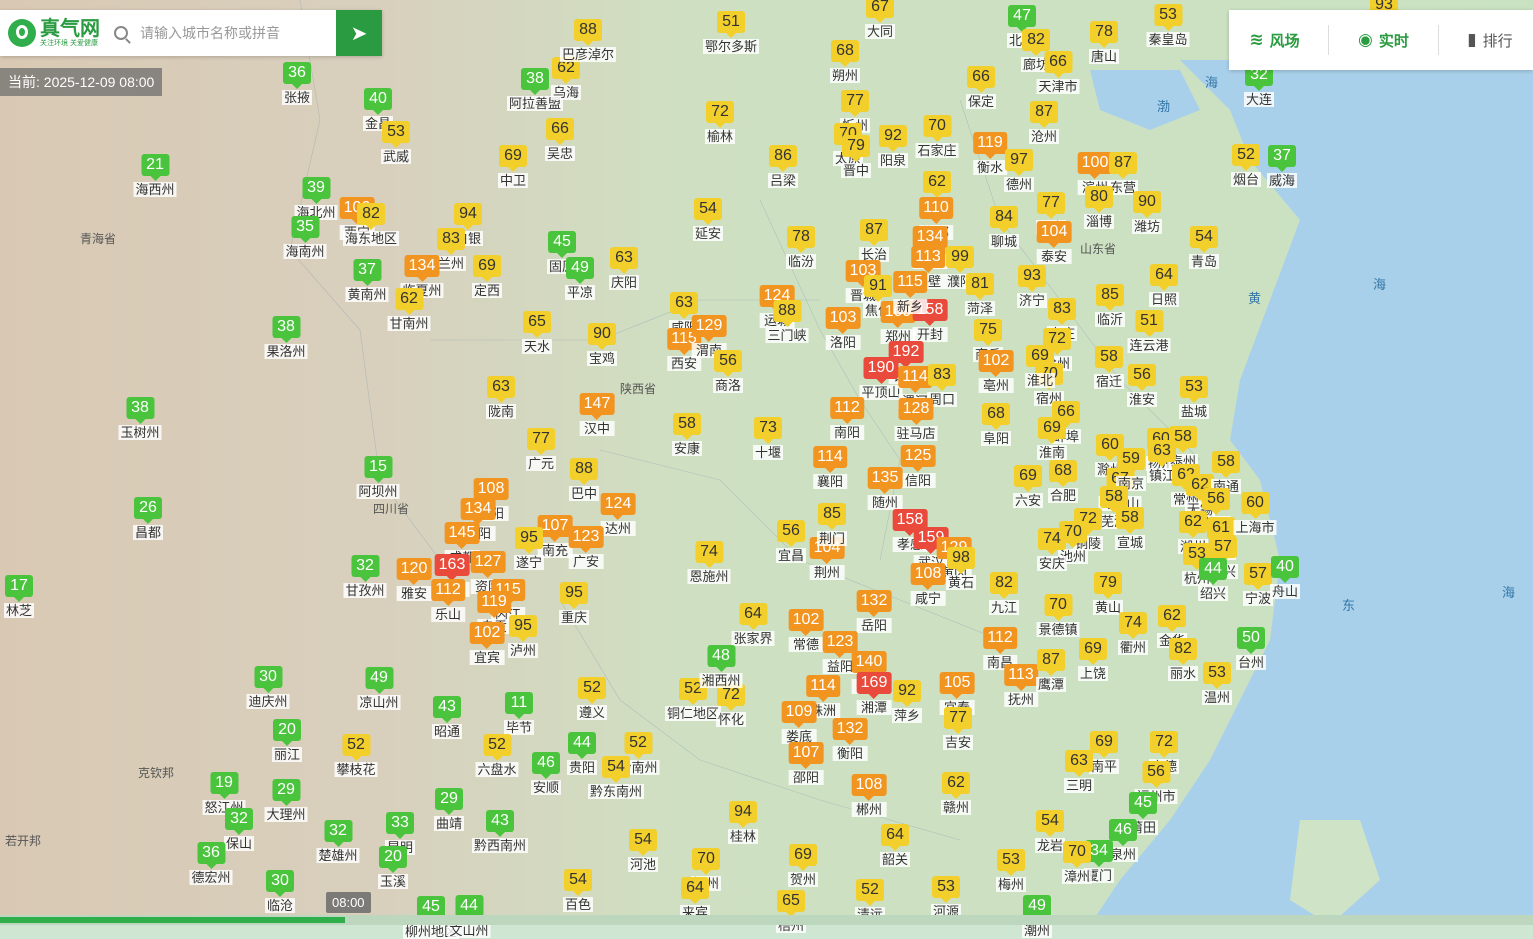  What do you see at coordinates (1383, 40) in the screenshot?
I see `realtime-button: ◉ 实时` at bounding box center [1383, 40].